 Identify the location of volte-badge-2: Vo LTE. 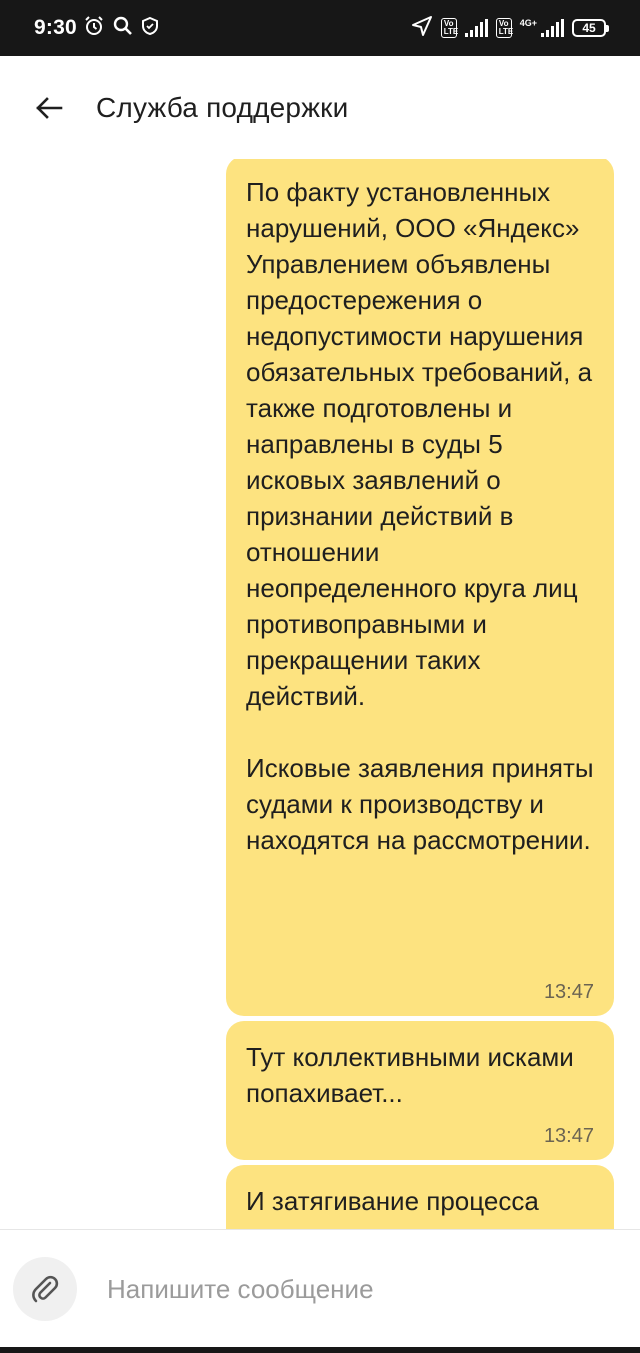
(504, 28).